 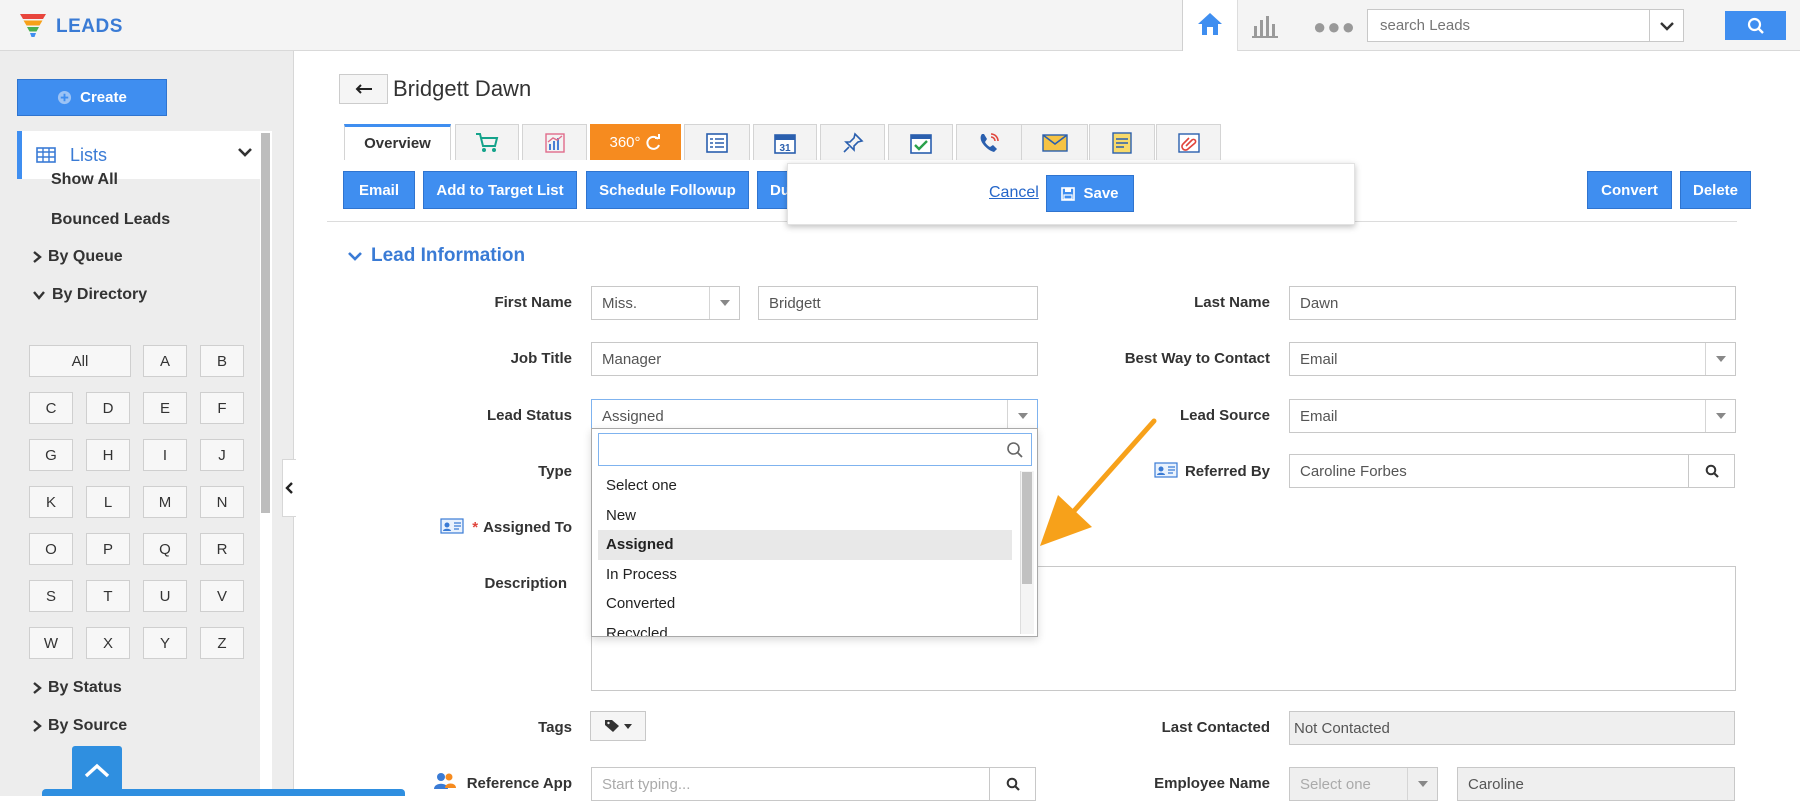 I want to click on tab-tasks, so click(x=920, y=142).